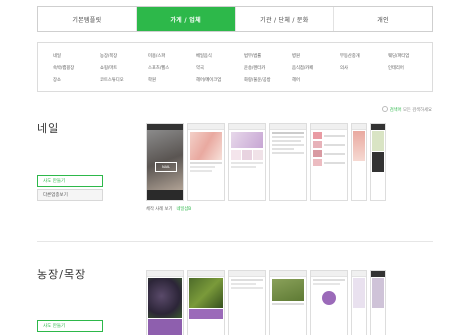  What do you see at coordinates (344, 68) in the screenshot?
I see `category-item: 의사` at bounding box center [344, 68].